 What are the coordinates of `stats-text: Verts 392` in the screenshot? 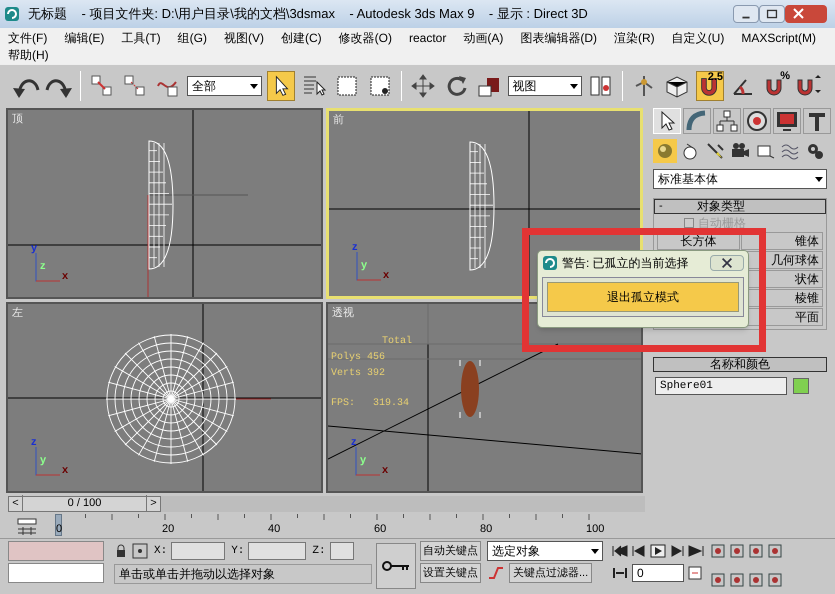 It's located at (358, 374).